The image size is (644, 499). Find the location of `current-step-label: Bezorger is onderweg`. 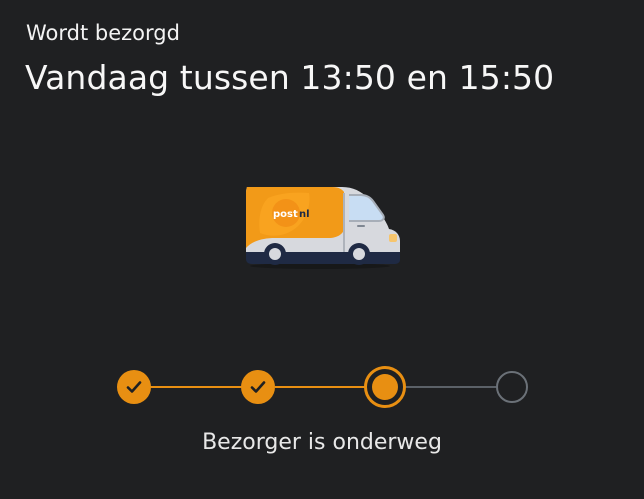

current-step-label: Bezorger is onderweg is located at coordinates (322, 442).